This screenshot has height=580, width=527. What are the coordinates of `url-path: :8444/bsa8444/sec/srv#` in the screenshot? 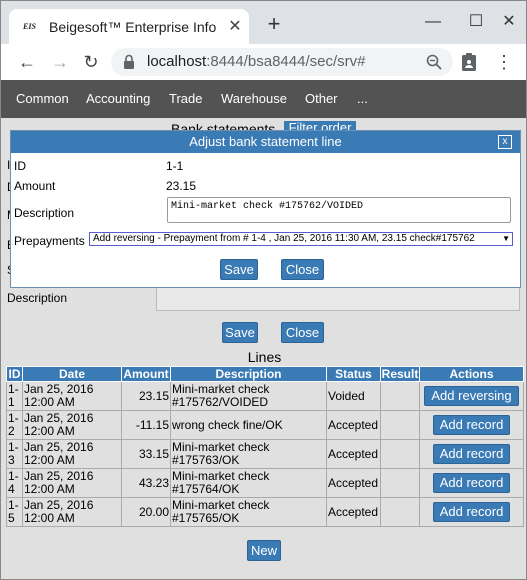 It's located at (286, 61).